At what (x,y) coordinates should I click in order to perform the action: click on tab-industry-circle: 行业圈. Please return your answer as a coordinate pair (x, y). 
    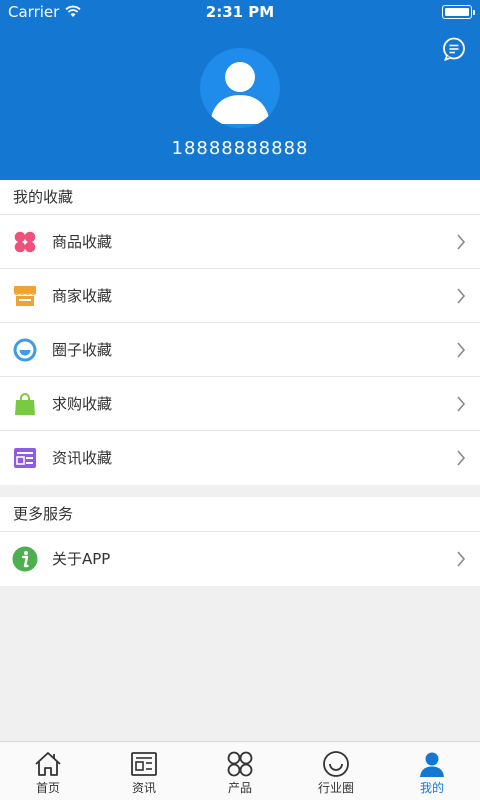
    Looking at the image, I should click on (336, 771).